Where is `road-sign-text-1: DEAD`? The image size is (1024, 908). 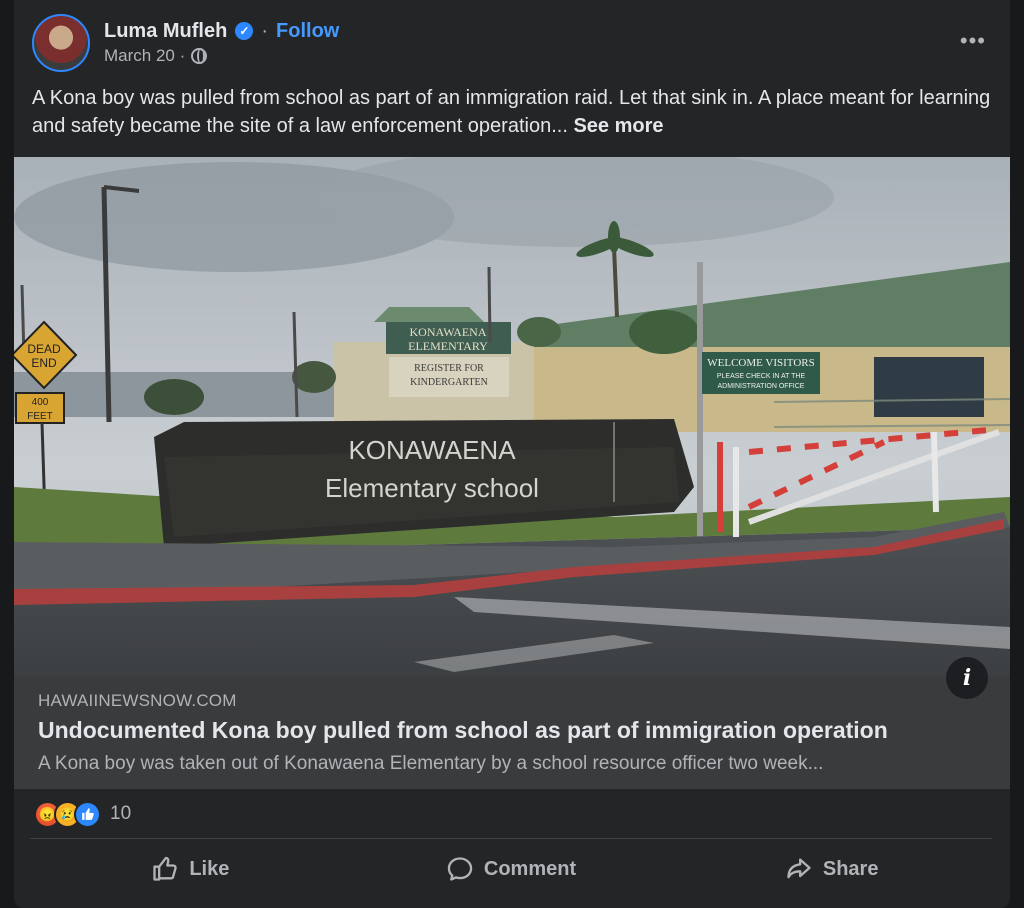 road-sign-text-1: DEAD is located at coordinates (44, 349).